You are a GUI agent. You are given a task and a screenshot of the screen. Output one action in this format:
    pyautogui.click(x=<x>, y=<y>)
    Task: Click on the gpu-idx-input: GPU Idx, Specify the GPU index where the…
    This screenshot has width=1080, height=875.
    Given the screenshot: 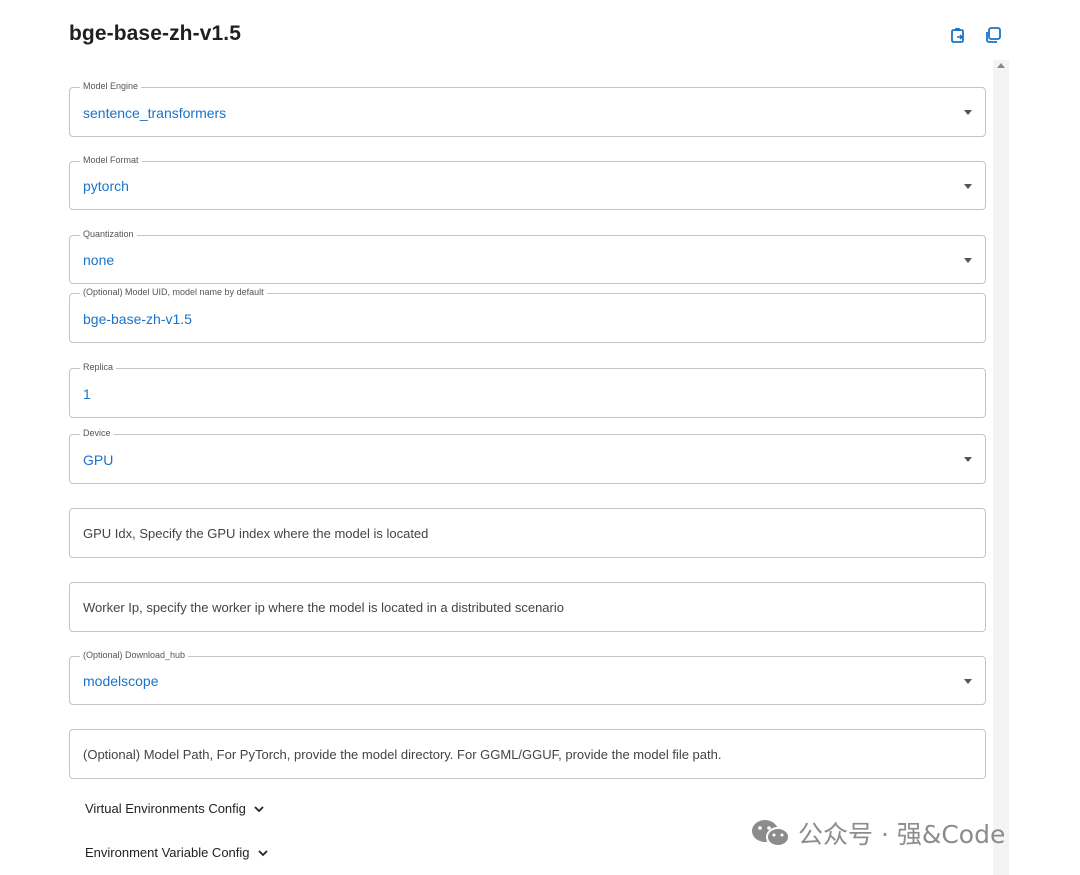 What is the action you would take?
    pyautogui.click(x=527, y=533)
    